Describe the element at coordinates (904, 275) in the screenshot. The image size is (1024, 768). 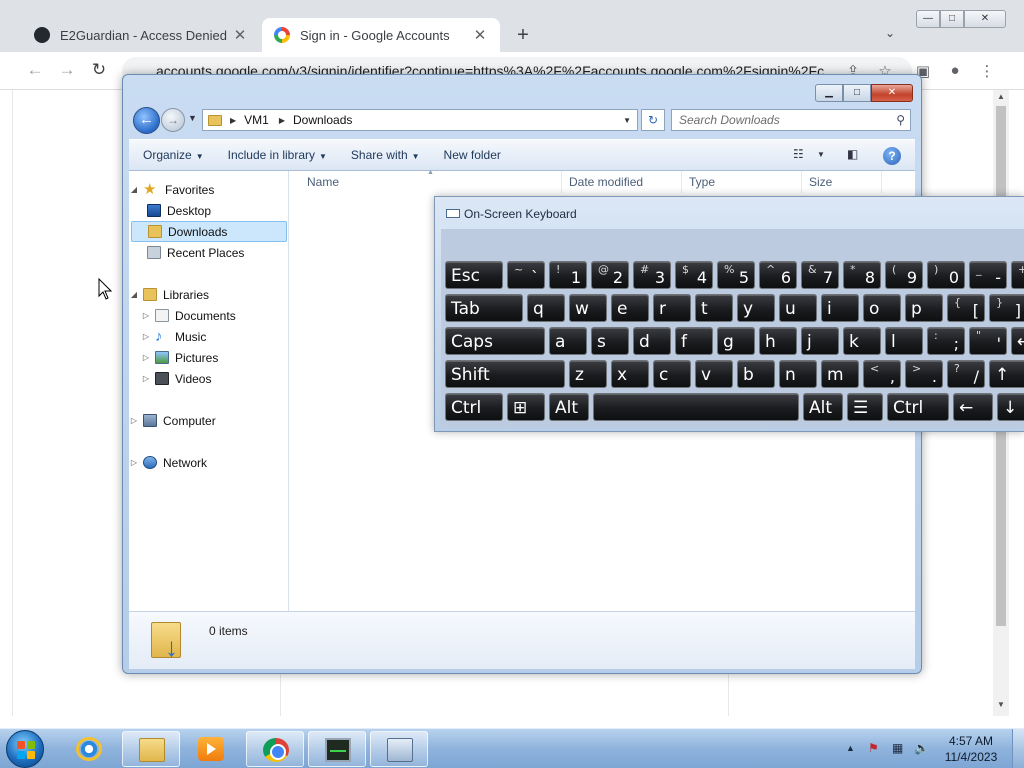
I see `key-symbol: (9` at that location.